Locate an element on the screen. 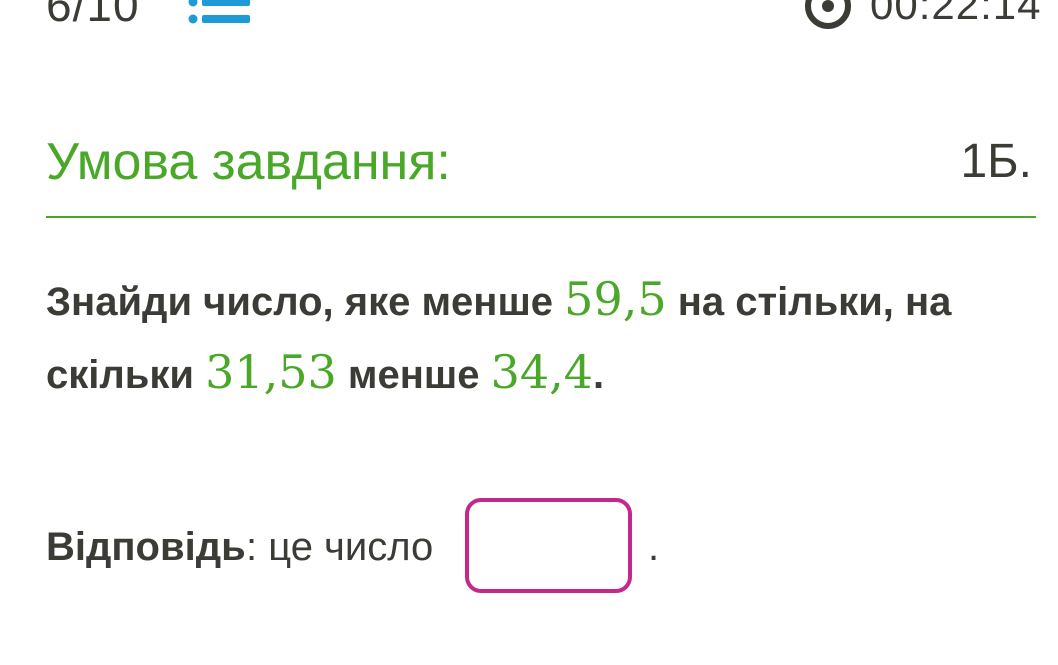  problem-text: Знайди число, яке менше is located at coordinates (305, 302).